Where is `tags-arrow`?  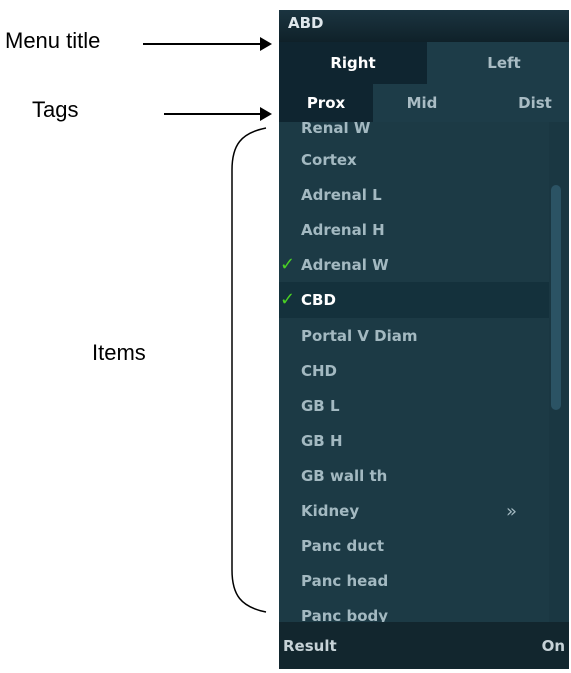 tags-arrow is located at coordinates (218, 114).